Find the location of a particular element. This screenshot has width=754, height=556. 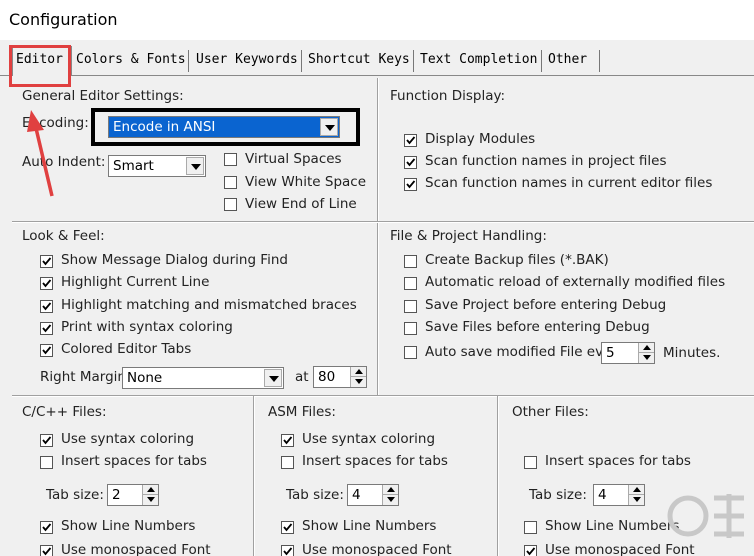

watermark-logo-icon is located at coordinates (705, 516).